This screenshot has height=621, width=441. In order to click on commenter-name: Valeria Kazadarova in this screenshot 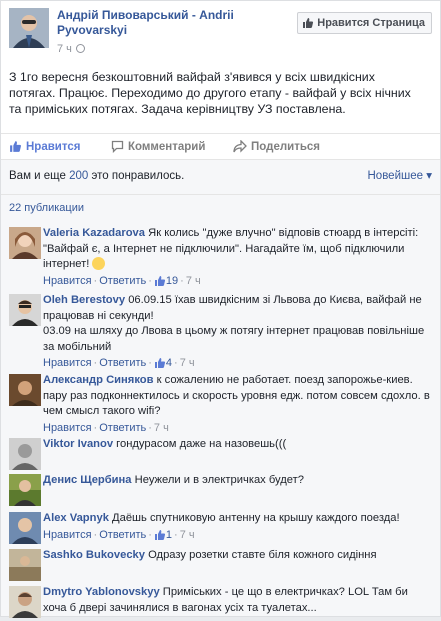, I will do `click(94, 233)`.